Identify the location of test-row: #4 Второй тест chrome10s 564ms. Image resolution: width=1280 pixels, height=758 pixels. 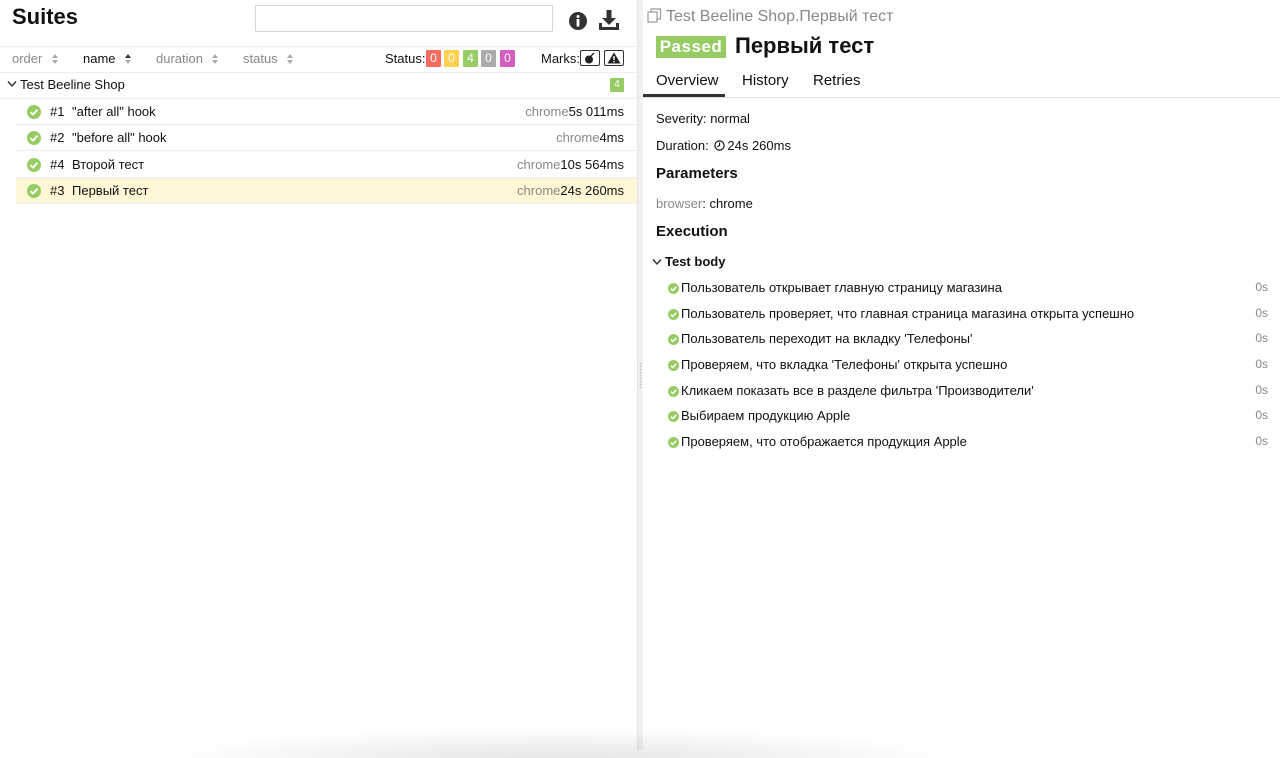
(326, 165).